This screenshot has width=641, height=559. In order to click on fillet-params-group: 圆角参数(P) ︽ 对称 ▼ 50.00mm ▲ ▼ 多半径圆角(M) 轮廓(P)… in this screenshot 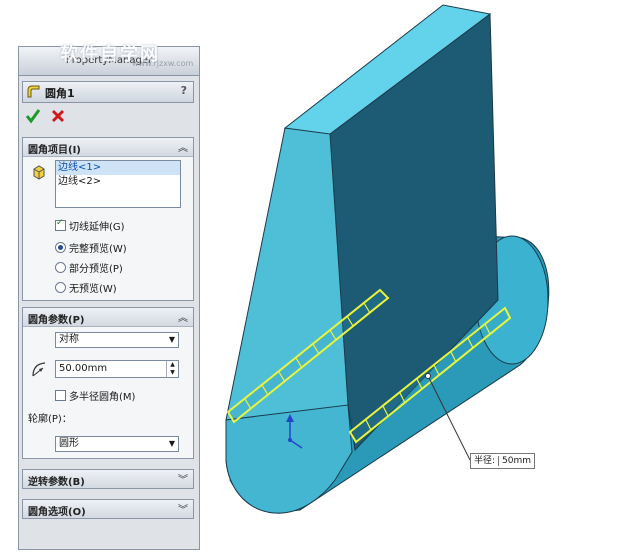, I will do `click(108, 383)`.